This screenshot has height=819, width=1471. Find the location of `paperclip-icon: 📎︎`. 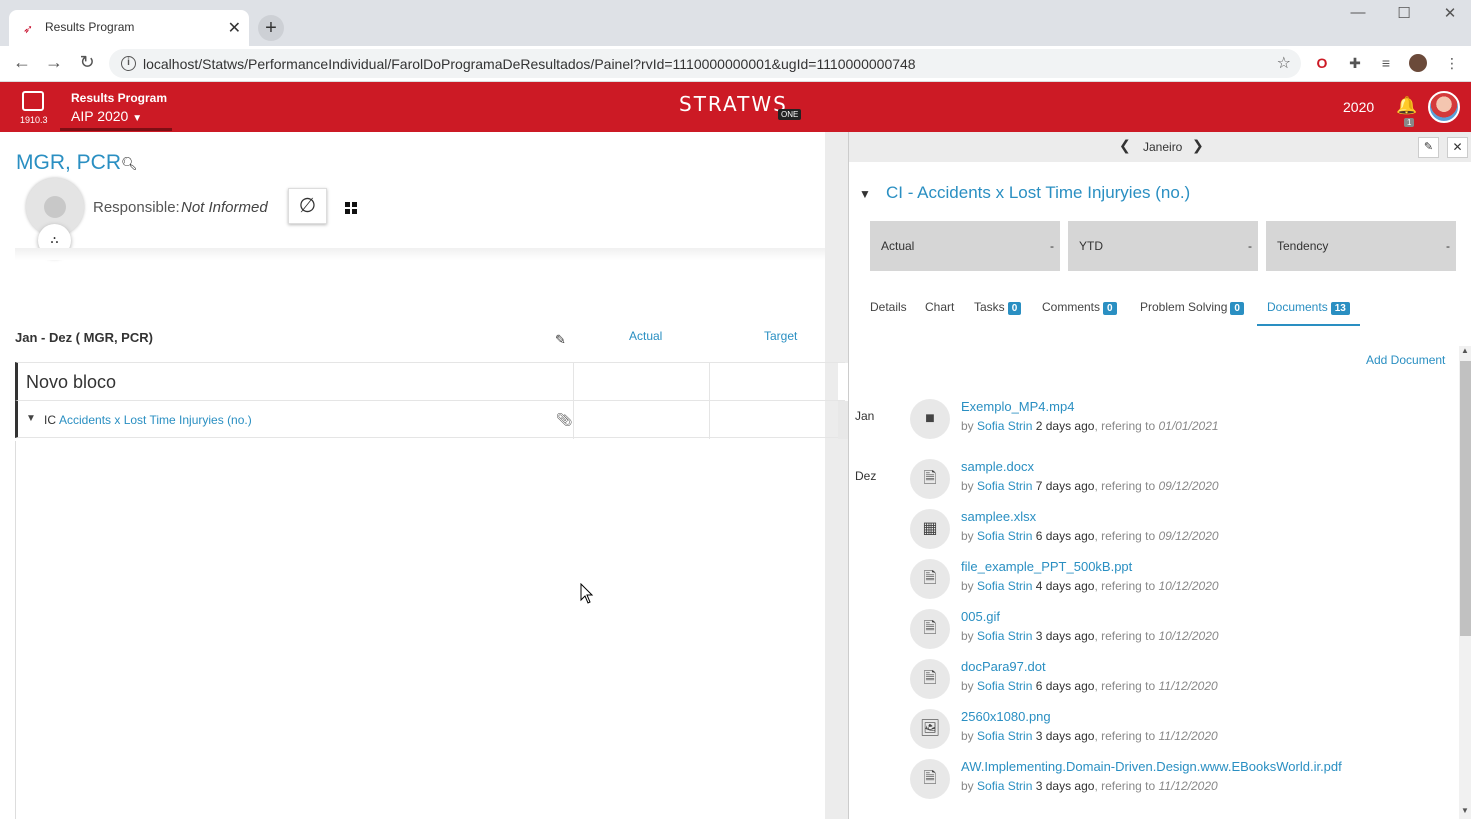

paperclip-icon: 📎︎ is located at coordinates (564, 420).